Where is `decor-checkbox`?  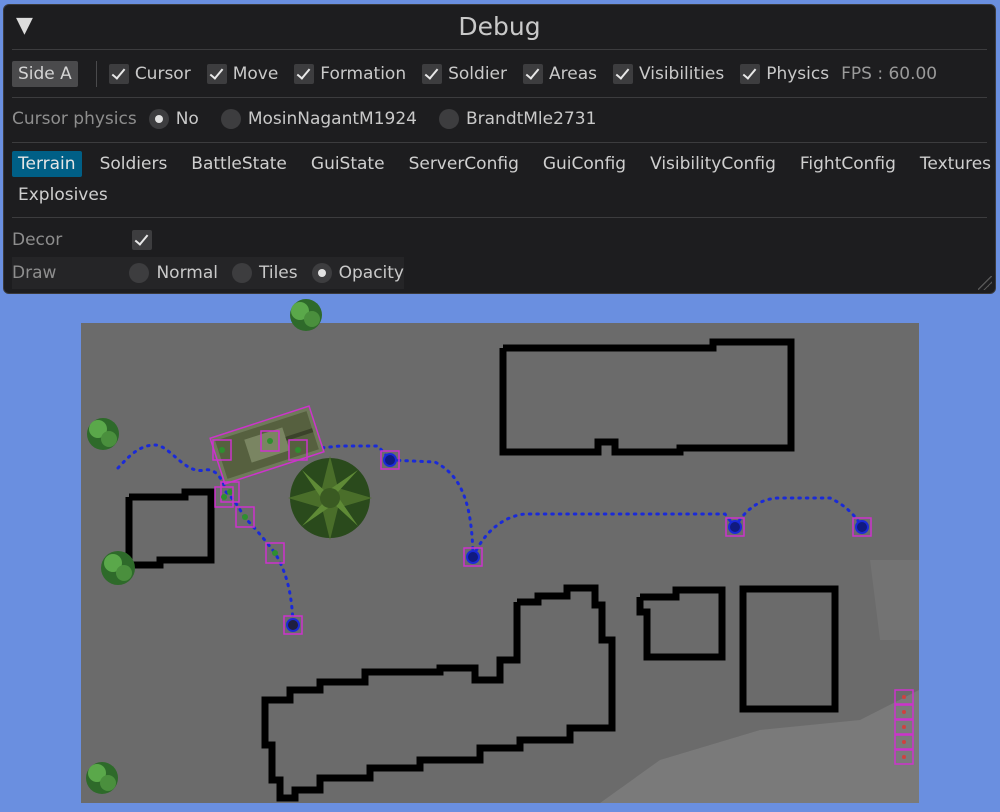
decor-checkbox is located at coordinates (142, 240).